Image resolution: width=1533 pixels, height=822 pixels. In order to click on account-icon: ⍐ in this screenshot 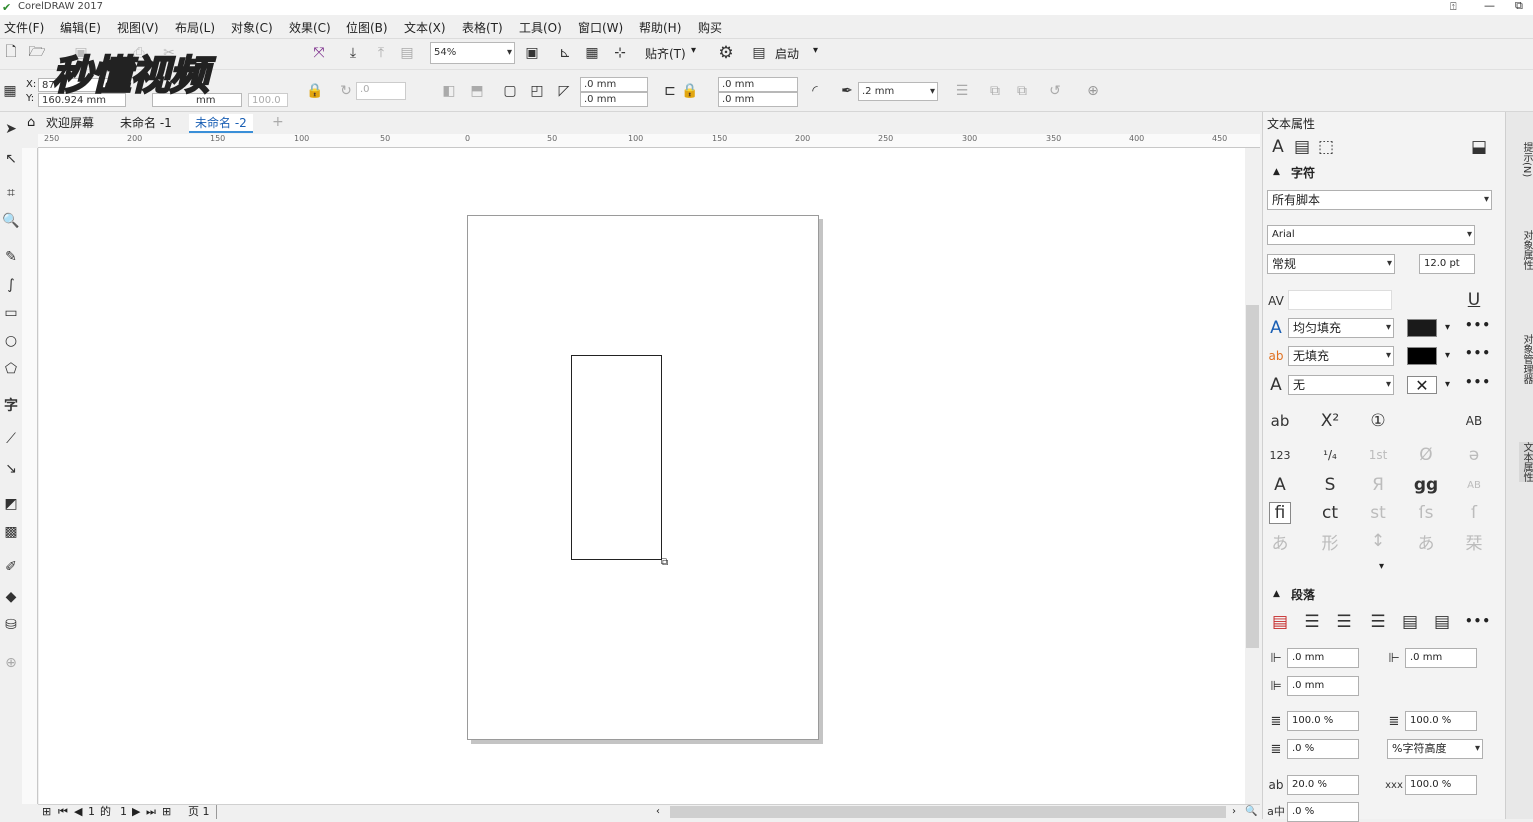, I will do `click(1453, 7)`.